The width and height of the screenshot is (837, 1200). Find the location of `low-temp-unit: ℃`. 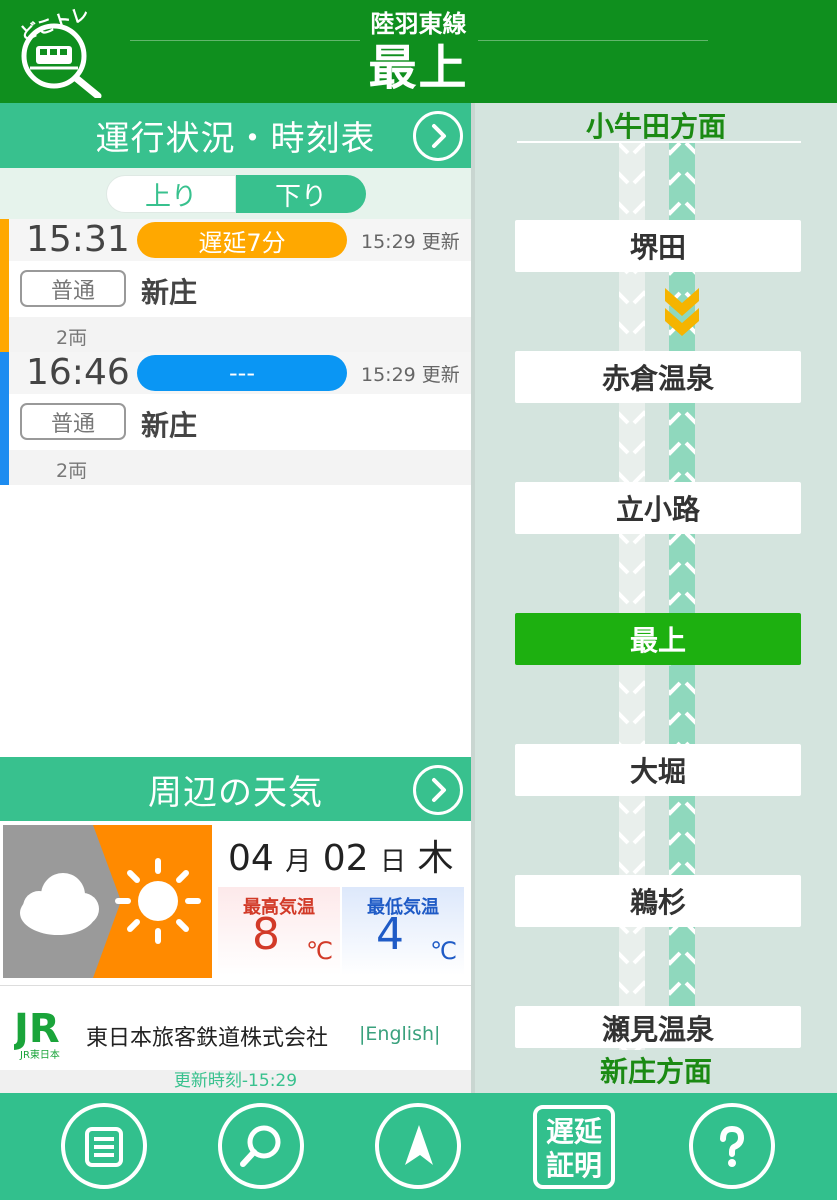

low-temp-unit: ℃ is located at coordinates (443, 951).